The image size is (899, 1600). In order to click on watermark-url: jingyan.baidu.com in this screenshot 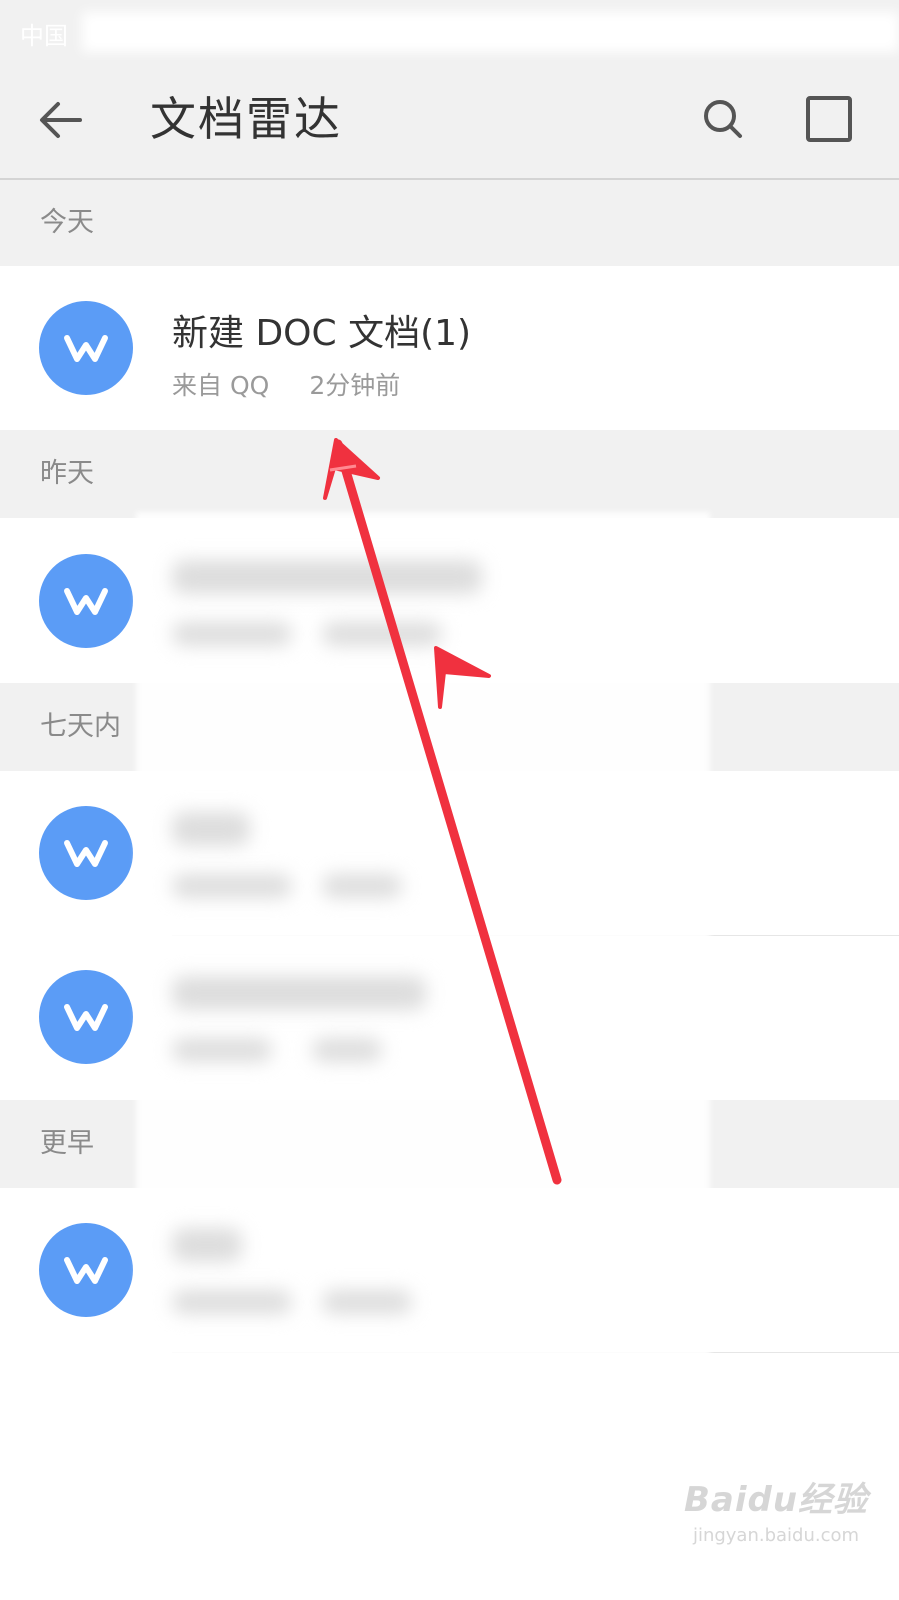, I will do `click(776, 1535)`.